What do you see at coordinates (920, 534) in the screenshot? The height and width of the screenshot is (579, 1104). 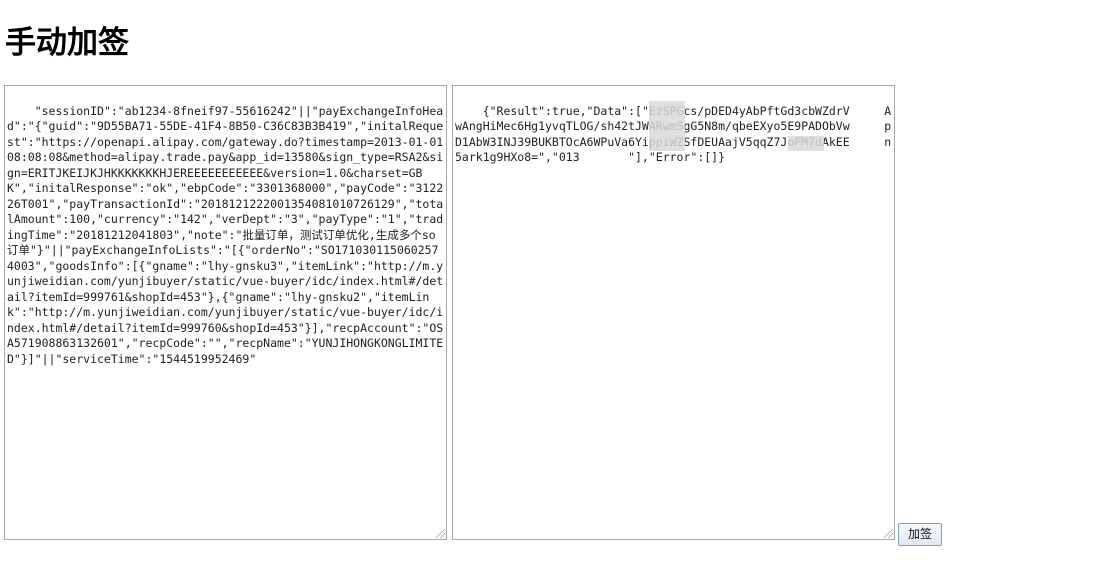 I see `sign-button: 加签` at bounding box center [920, 534].